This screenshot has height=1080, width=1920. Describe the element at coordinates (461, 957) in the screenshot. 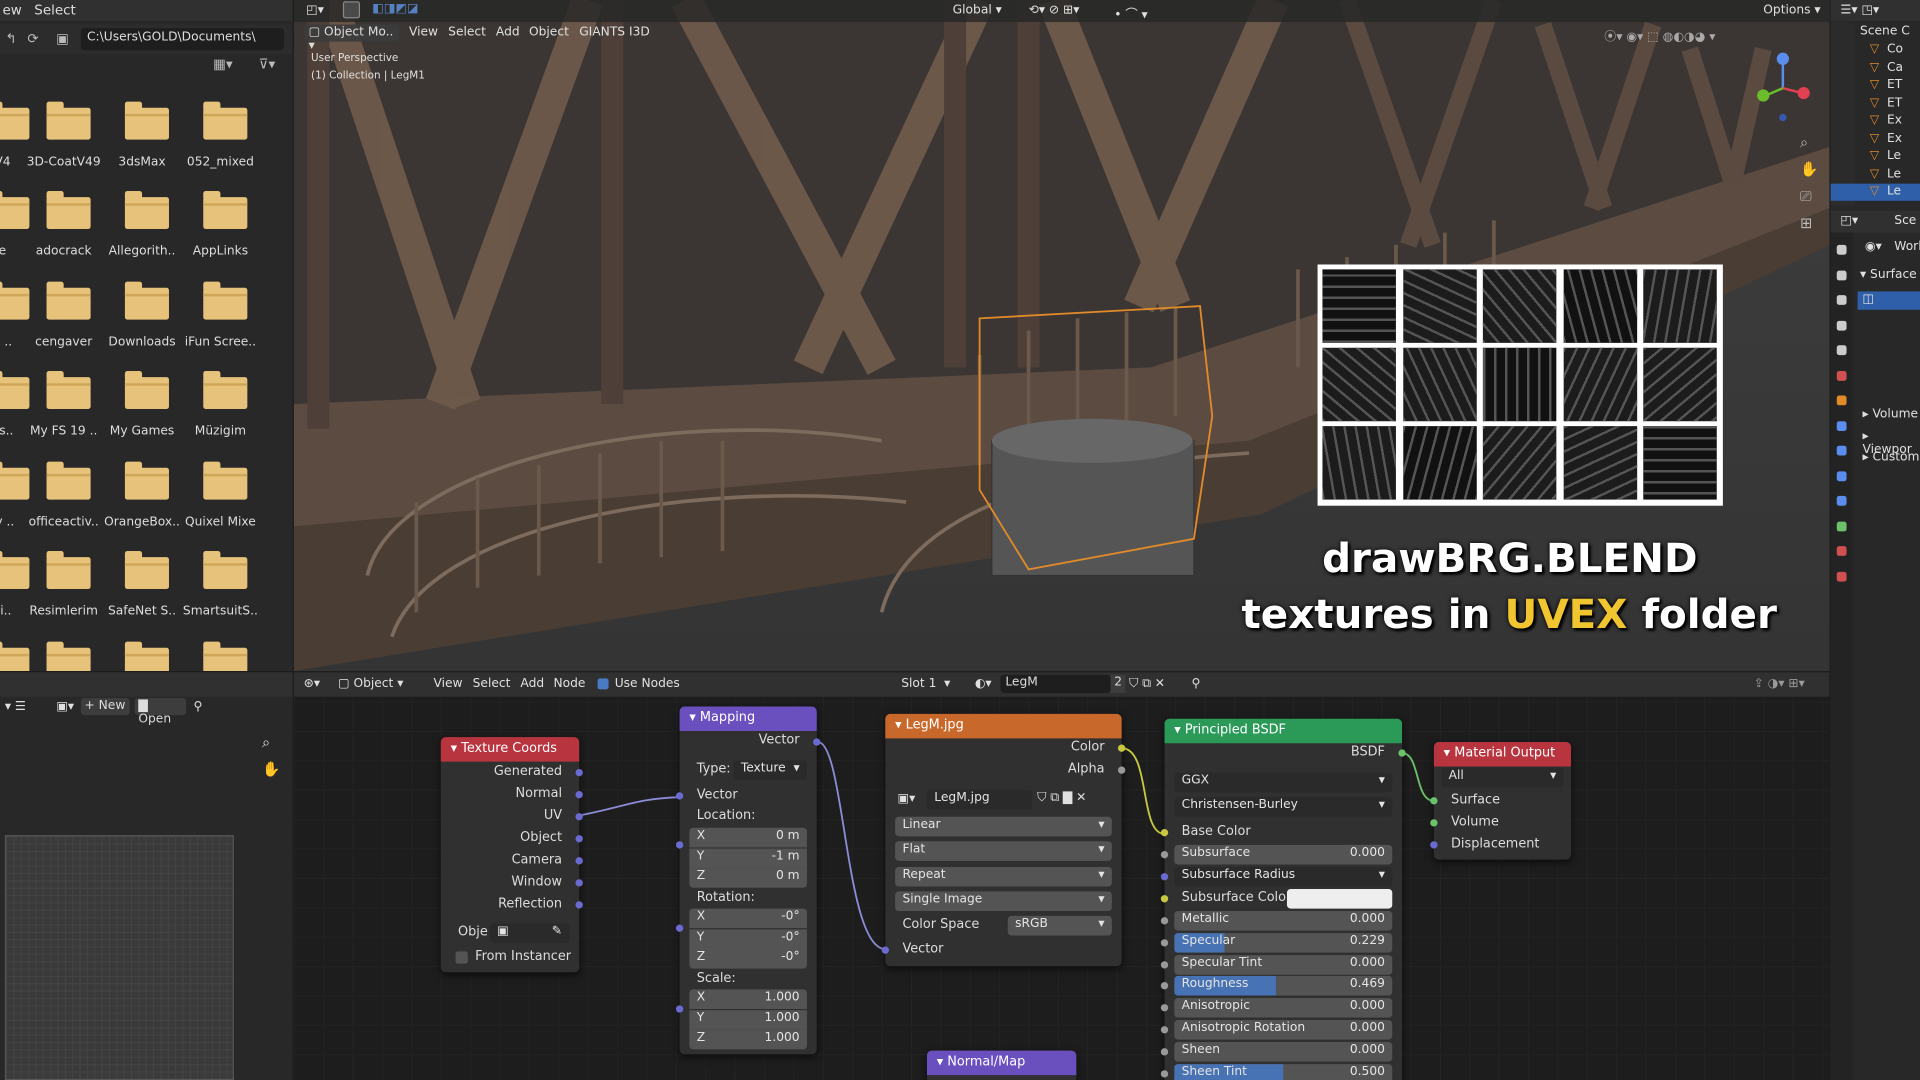

I see `from-instancer-checkbox` at that location.